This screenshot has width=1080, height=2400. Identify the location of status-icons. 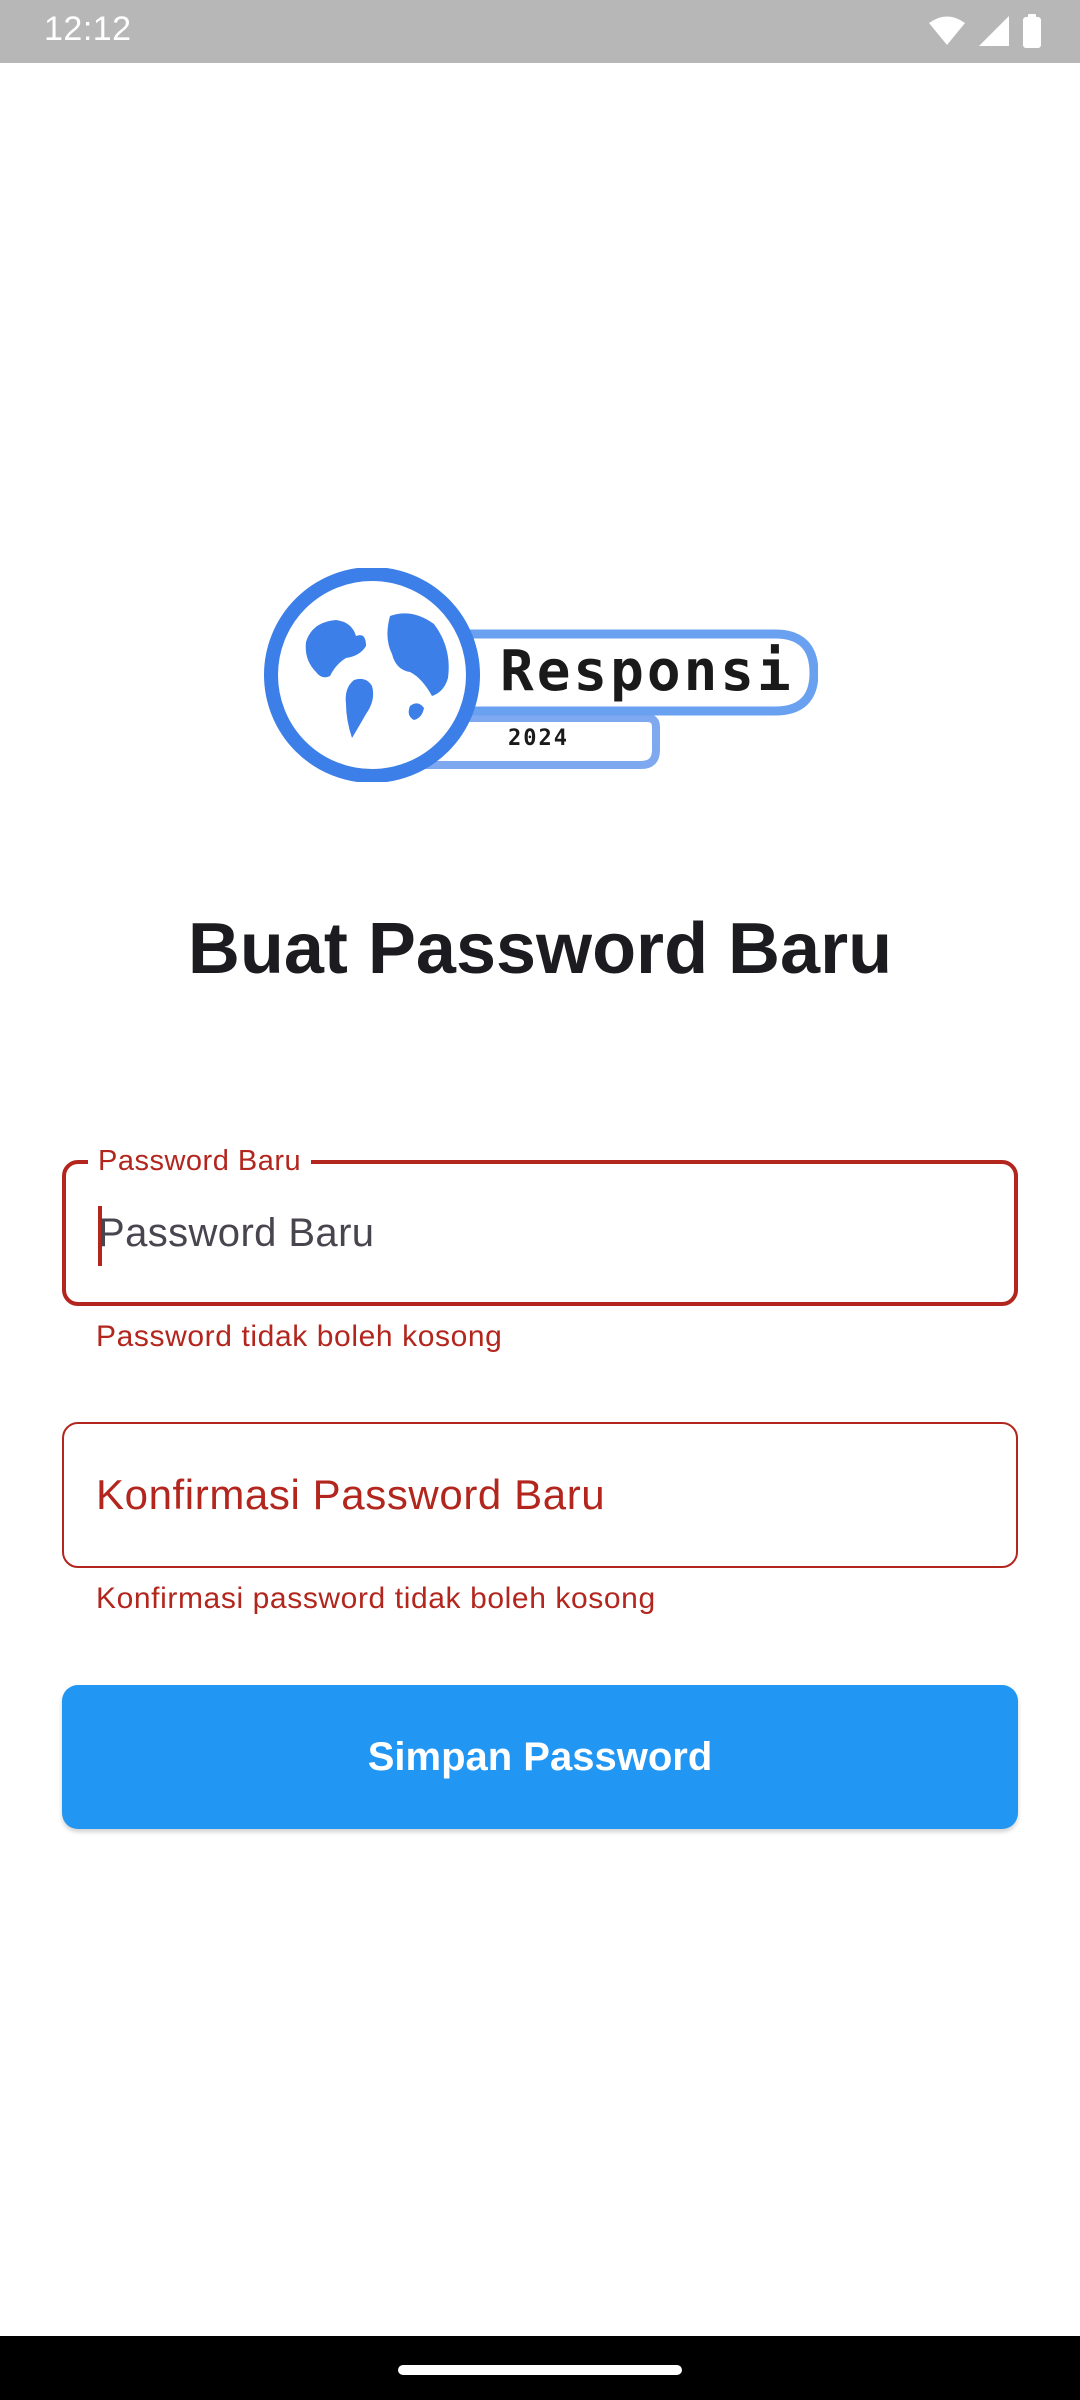
(985, 31).